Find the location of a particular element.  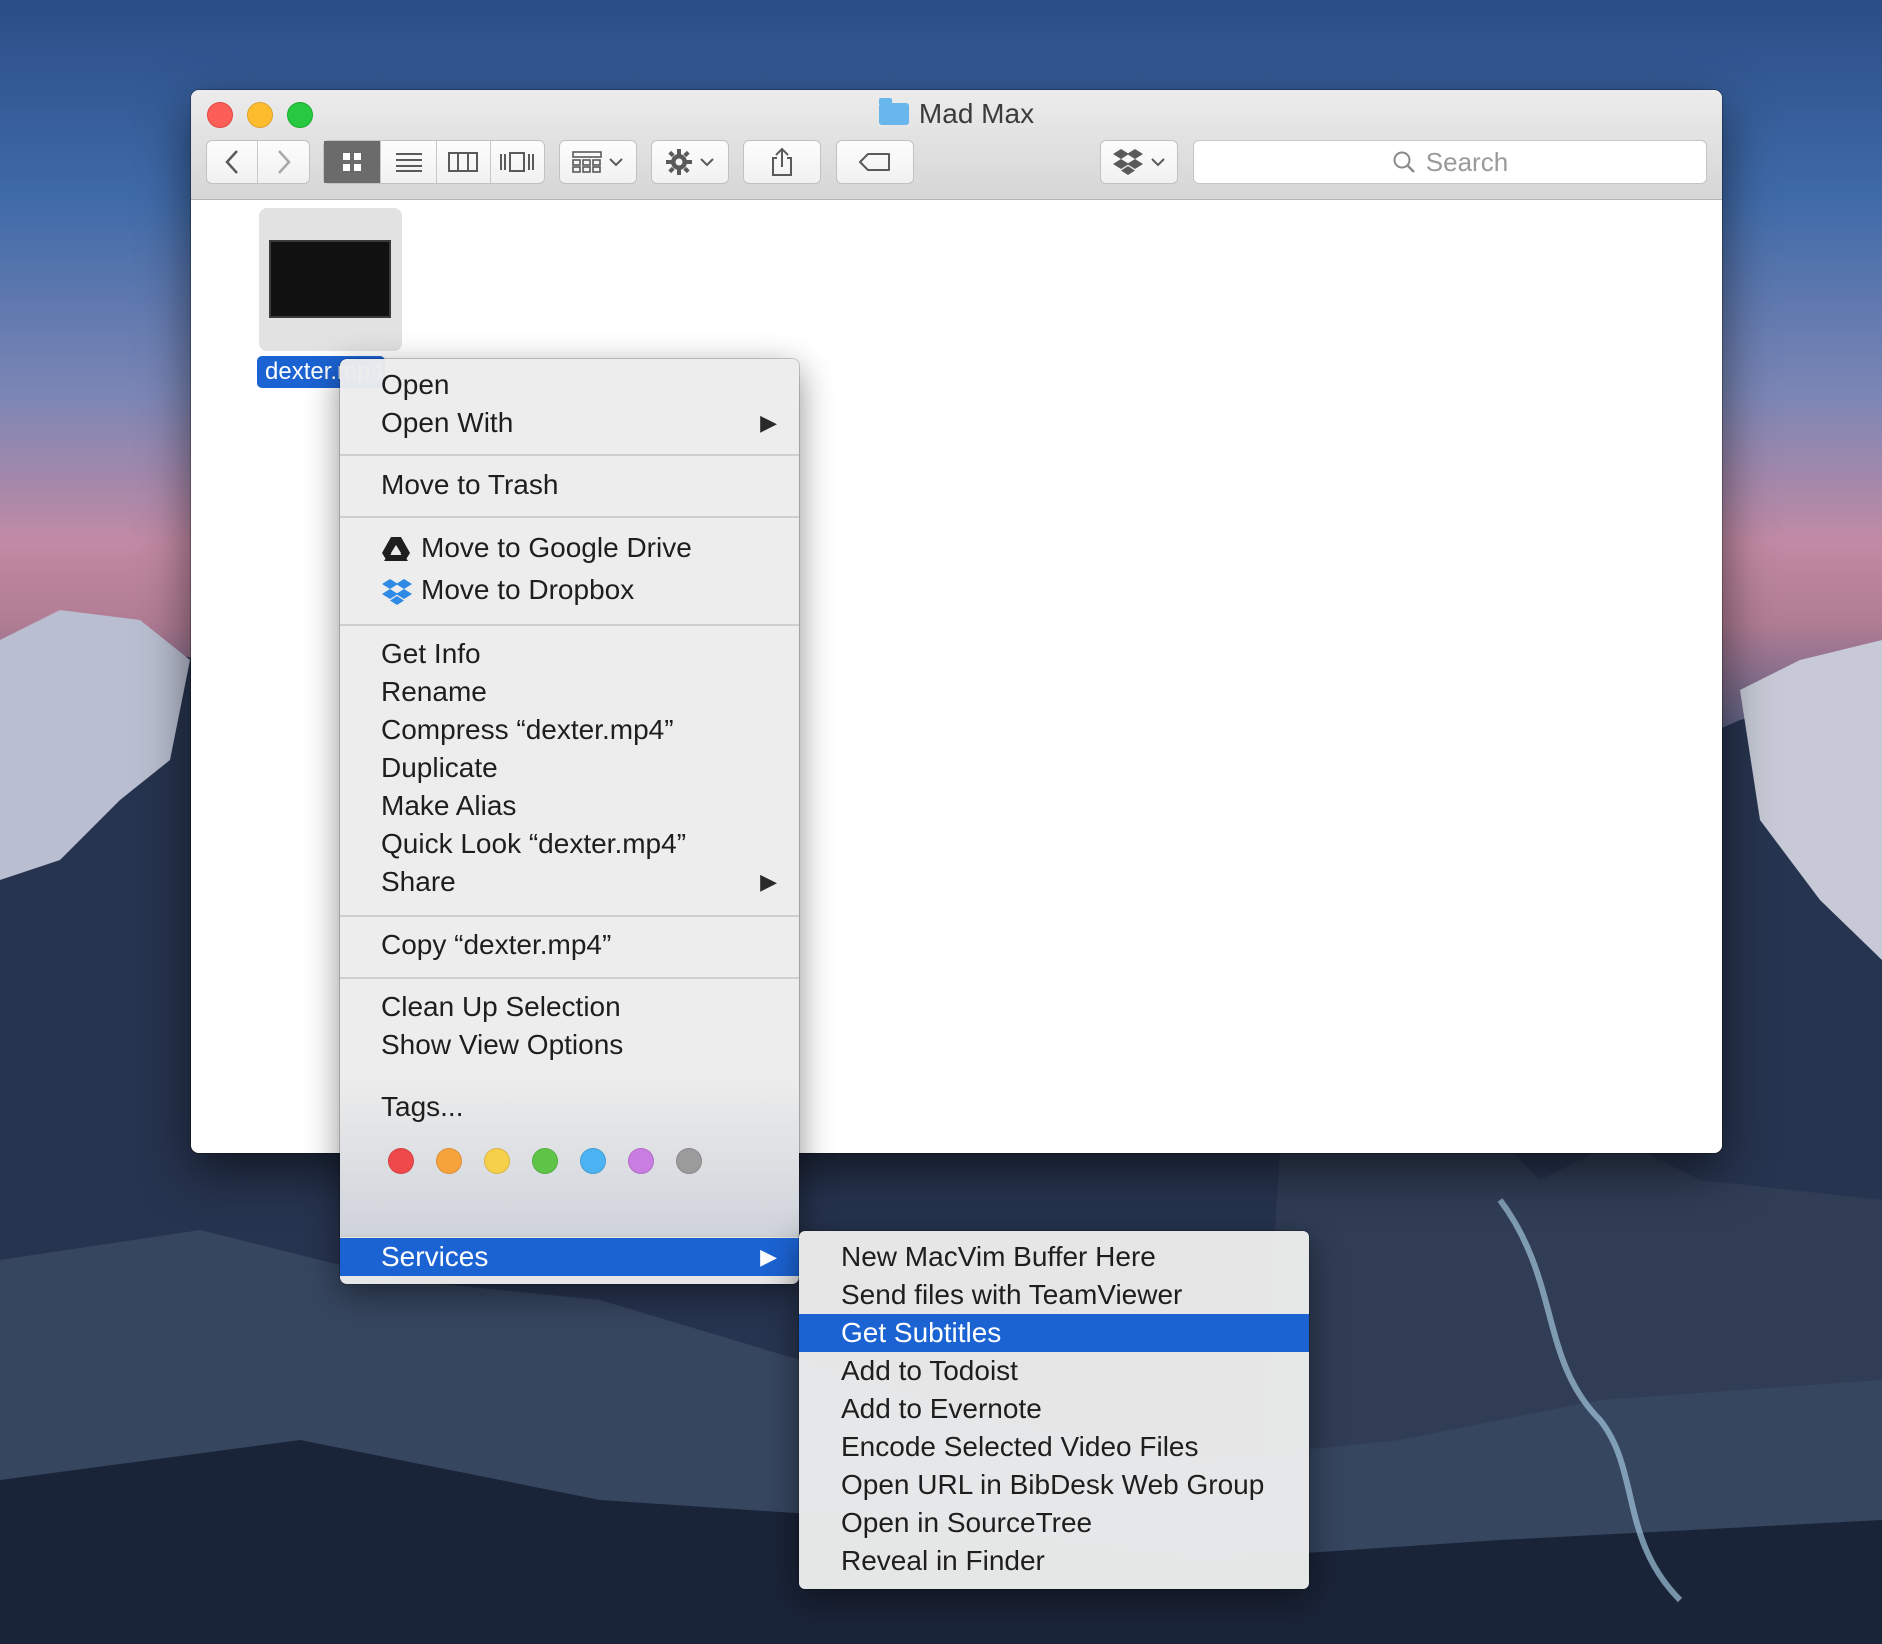

gear-icon is located at coordinates (679, 162).